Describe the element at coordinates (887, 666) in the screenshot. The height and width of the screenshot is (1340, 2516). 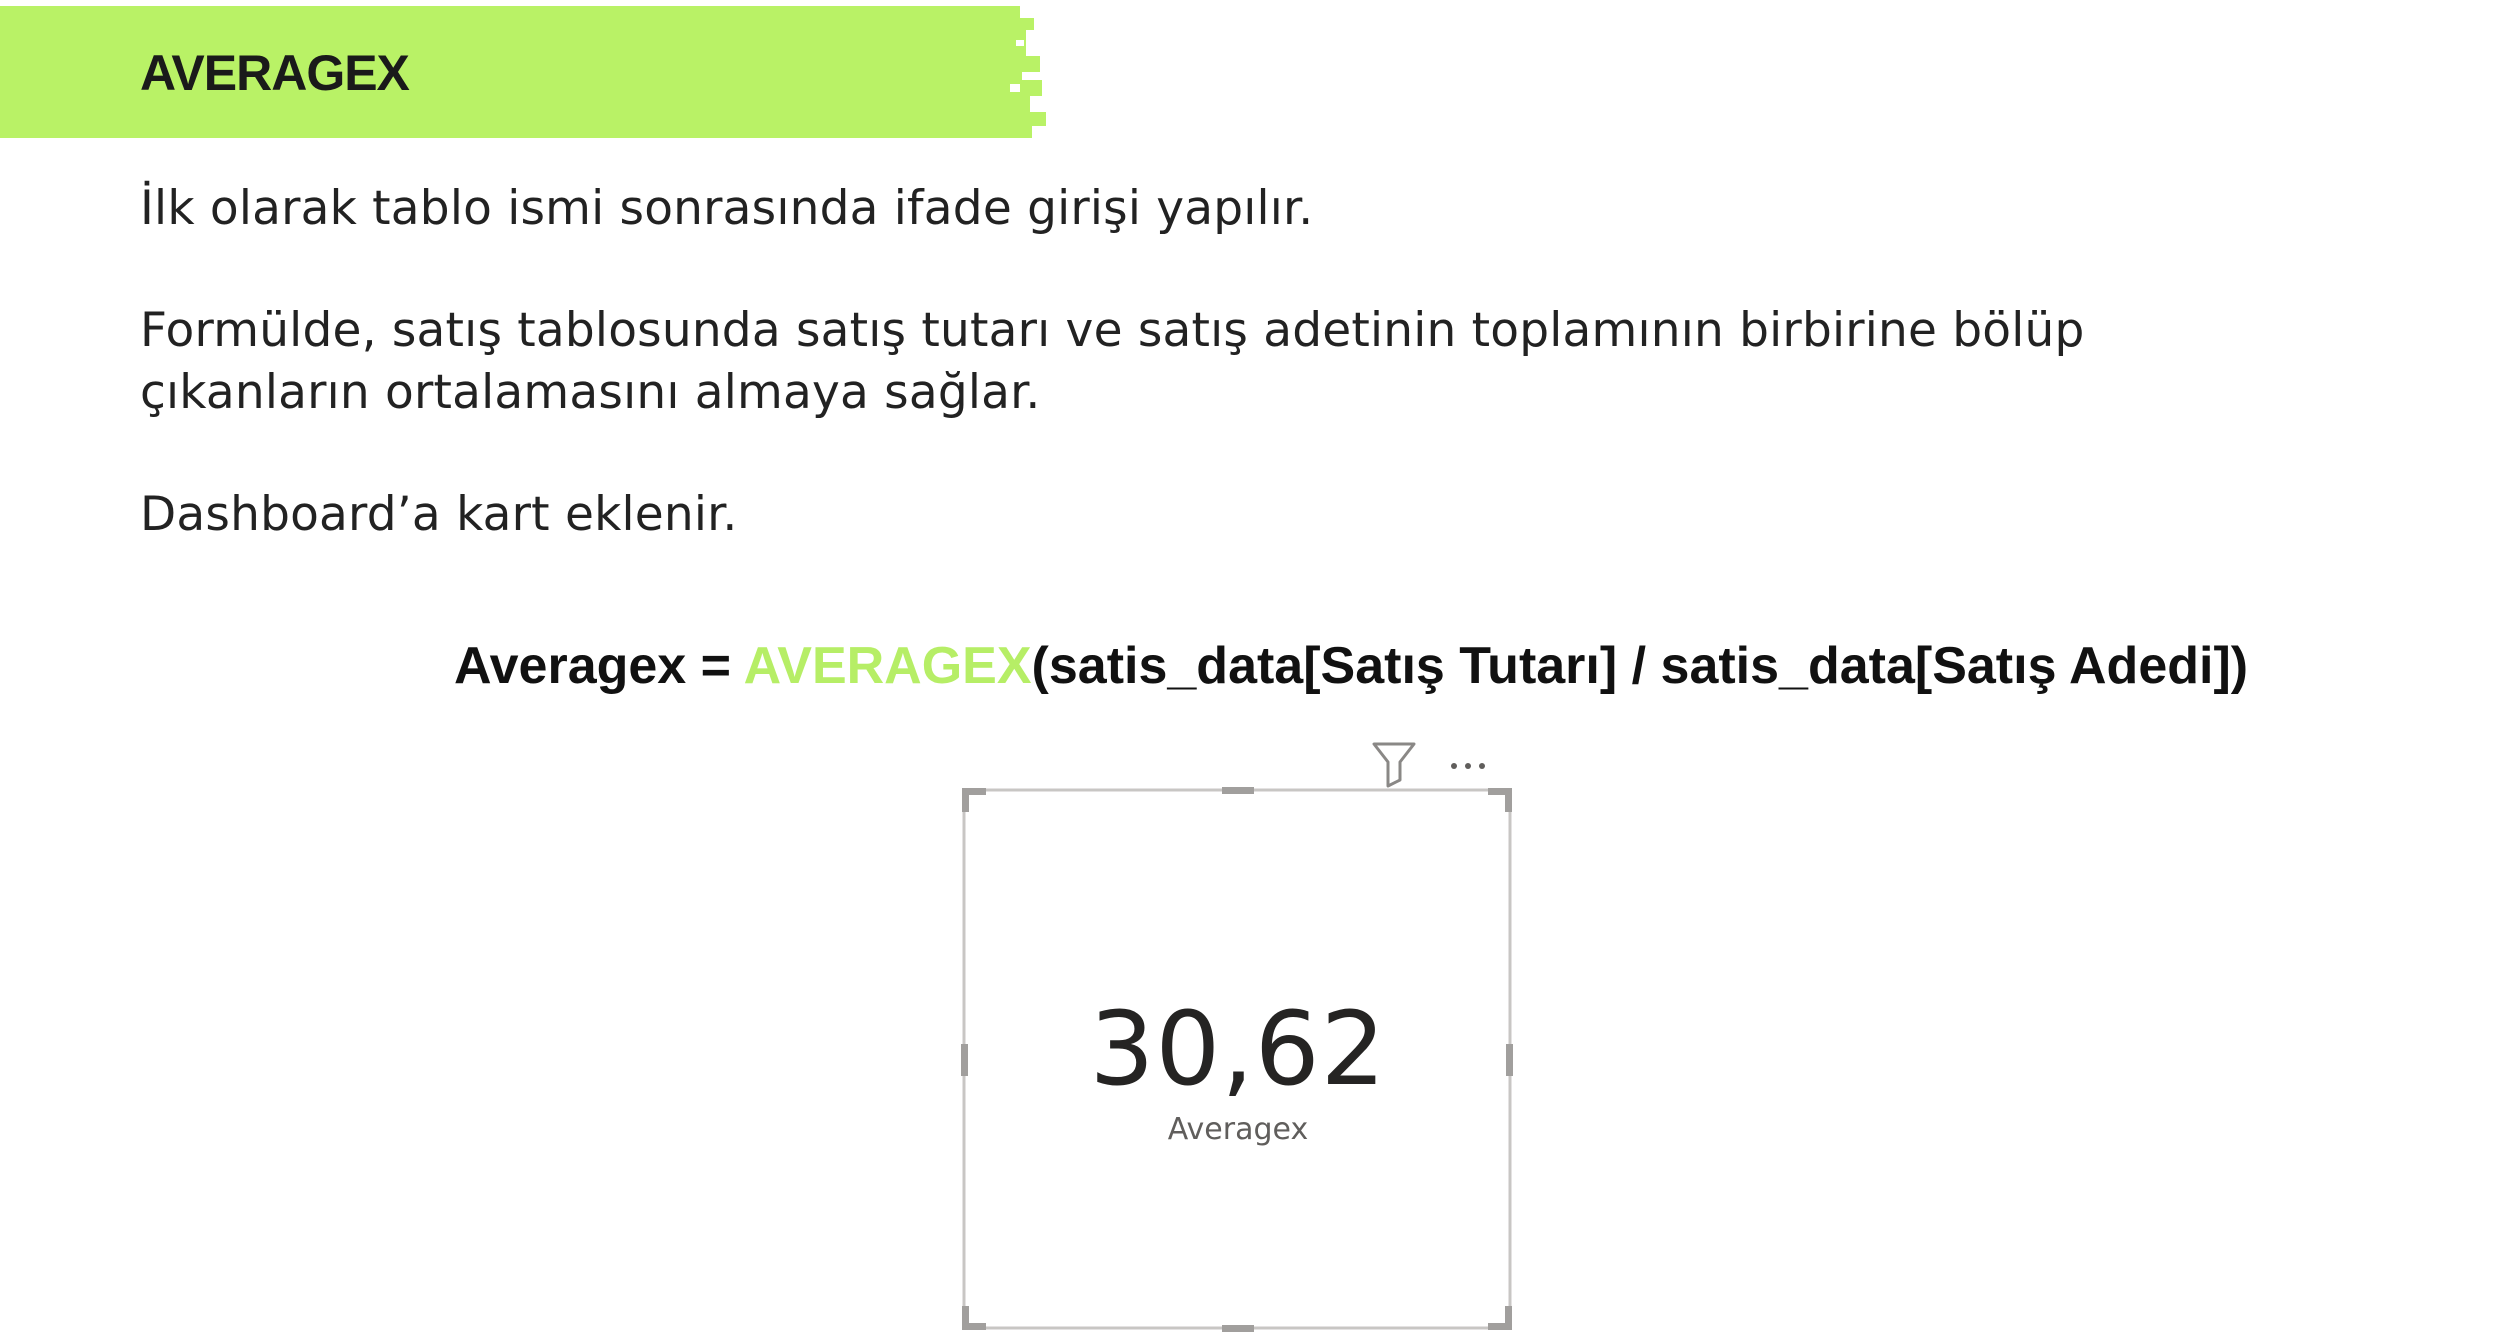
I see `formula-function-name: AVERAGEX` at that location.